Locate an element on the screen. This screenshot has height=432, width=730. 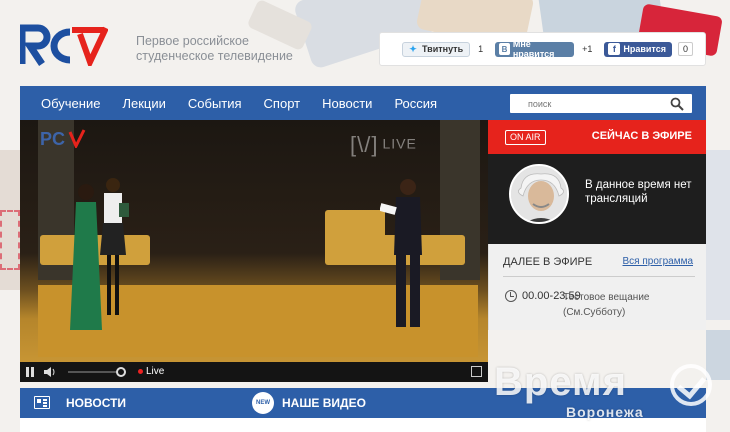
tab-our-video: НАШЕ ВИДЕО is located at coordinates (324, 403).